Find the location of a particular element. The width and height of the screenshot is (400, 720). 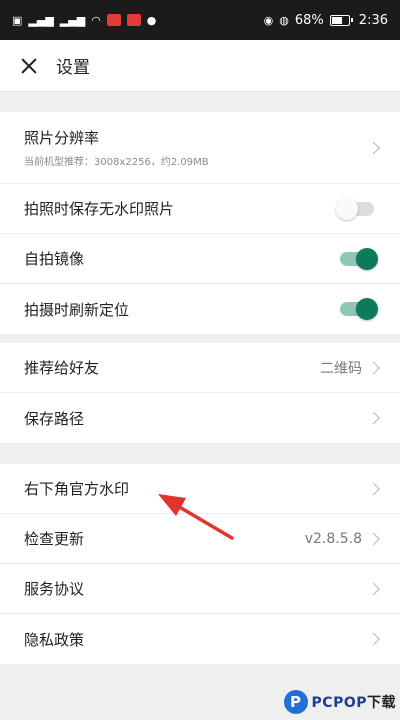

app-notification-icon is located at coordinates (113, 20).